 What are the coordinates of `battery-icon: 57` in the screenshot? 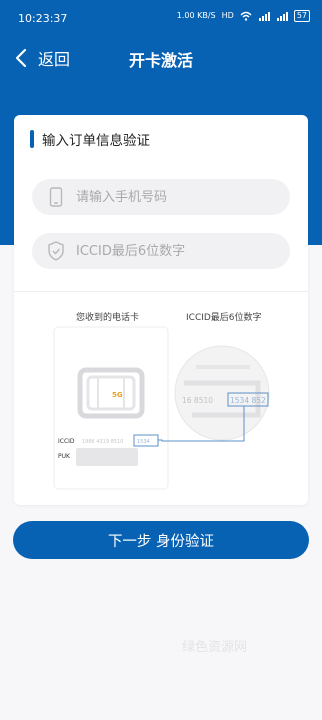 It's located at (301, 16).